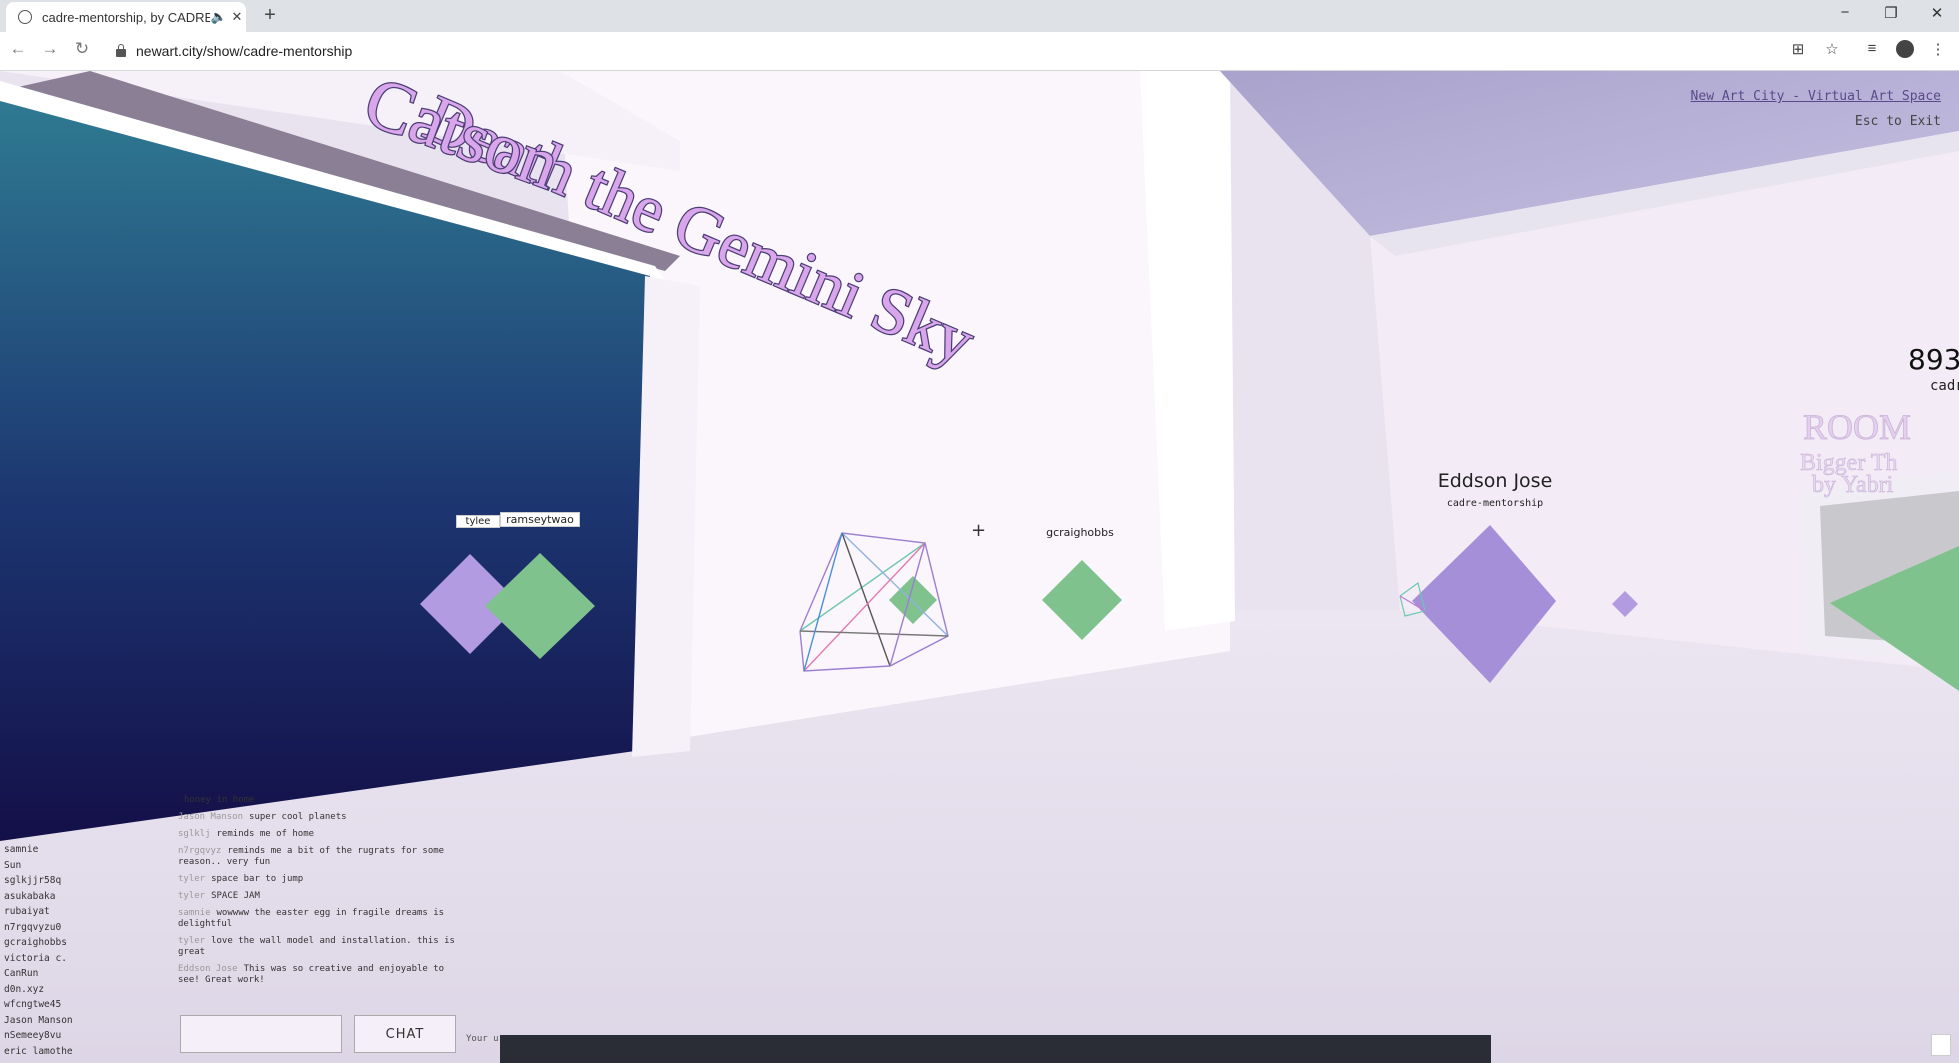  I want to click on user-item: nSemeey8vu, so click(38, 1036).